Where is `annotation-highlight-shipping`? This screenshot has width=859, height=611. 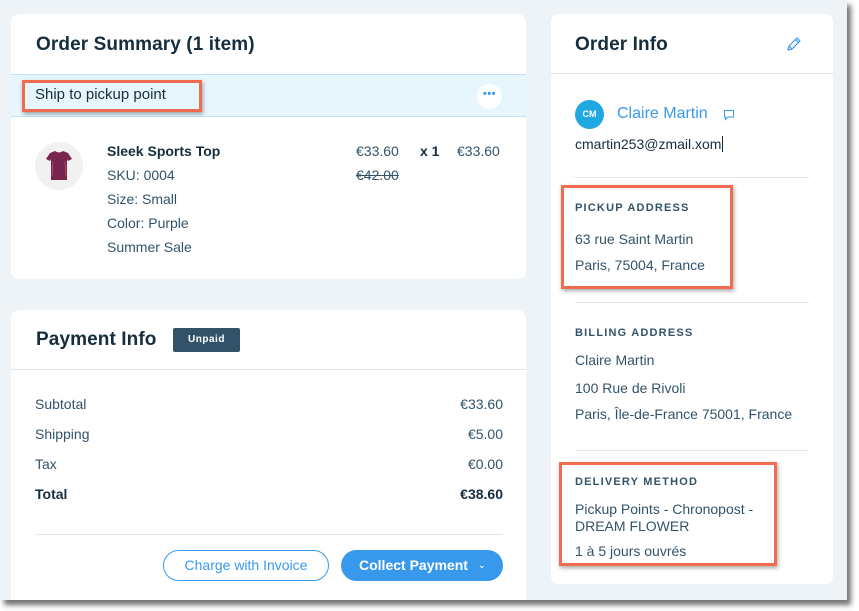 annotation-highlight-shipping is located at coordinates (112, 96).